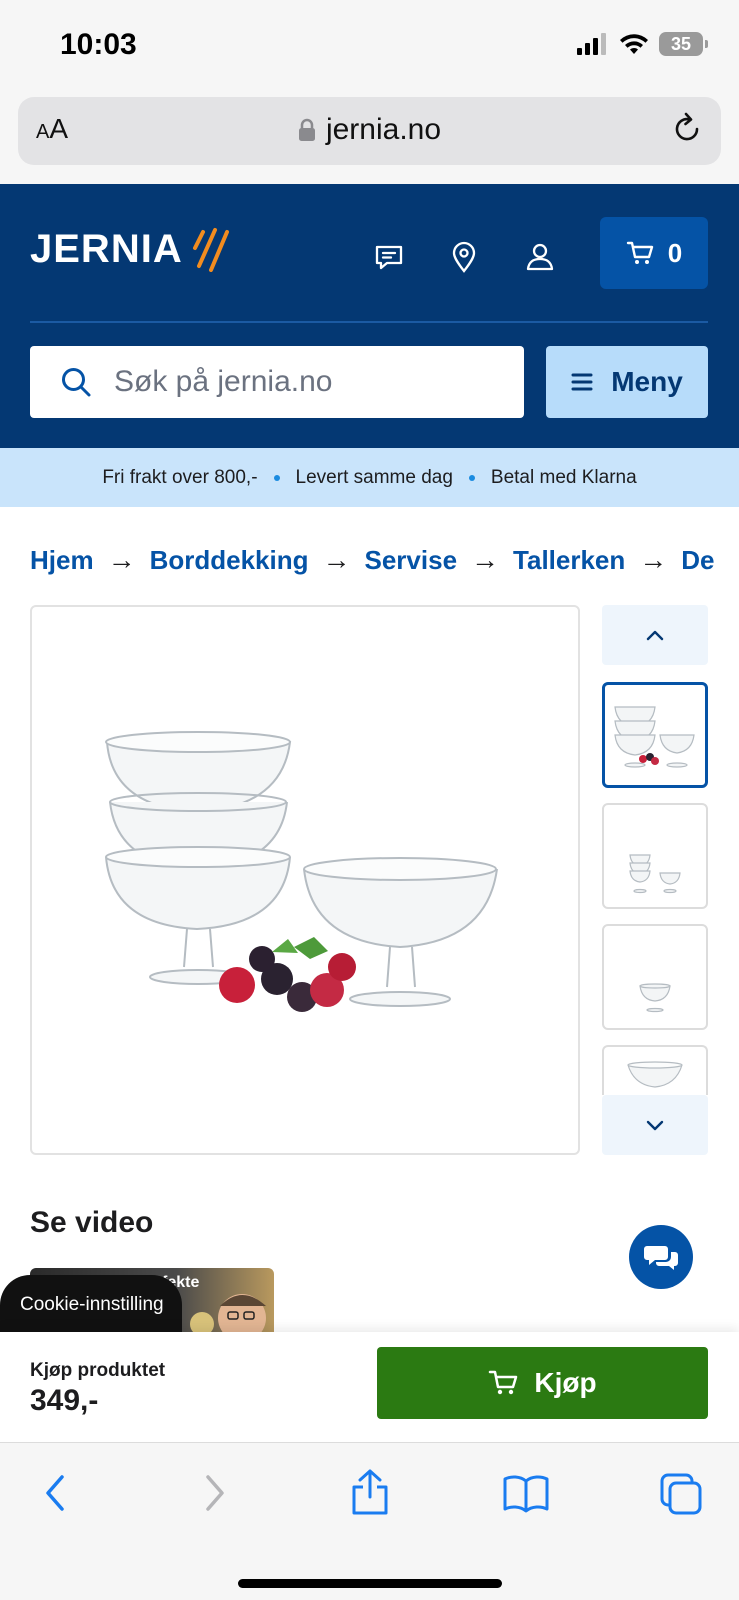  I want to click on menu-button: Meny, so click(627, 382).